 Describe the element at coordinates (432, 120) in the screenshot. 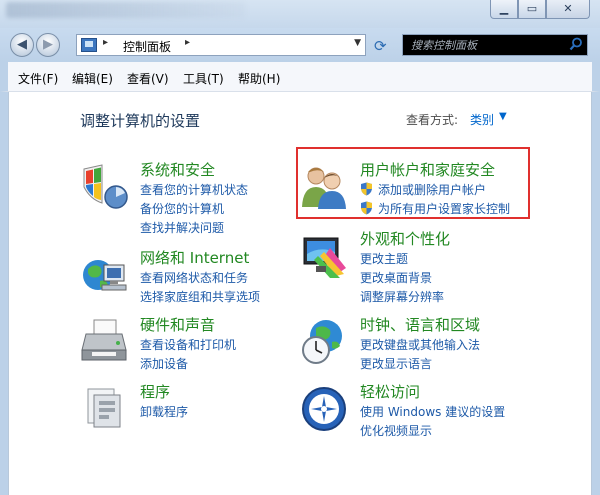

I see `view-by-label: 查看方式:` at that location.